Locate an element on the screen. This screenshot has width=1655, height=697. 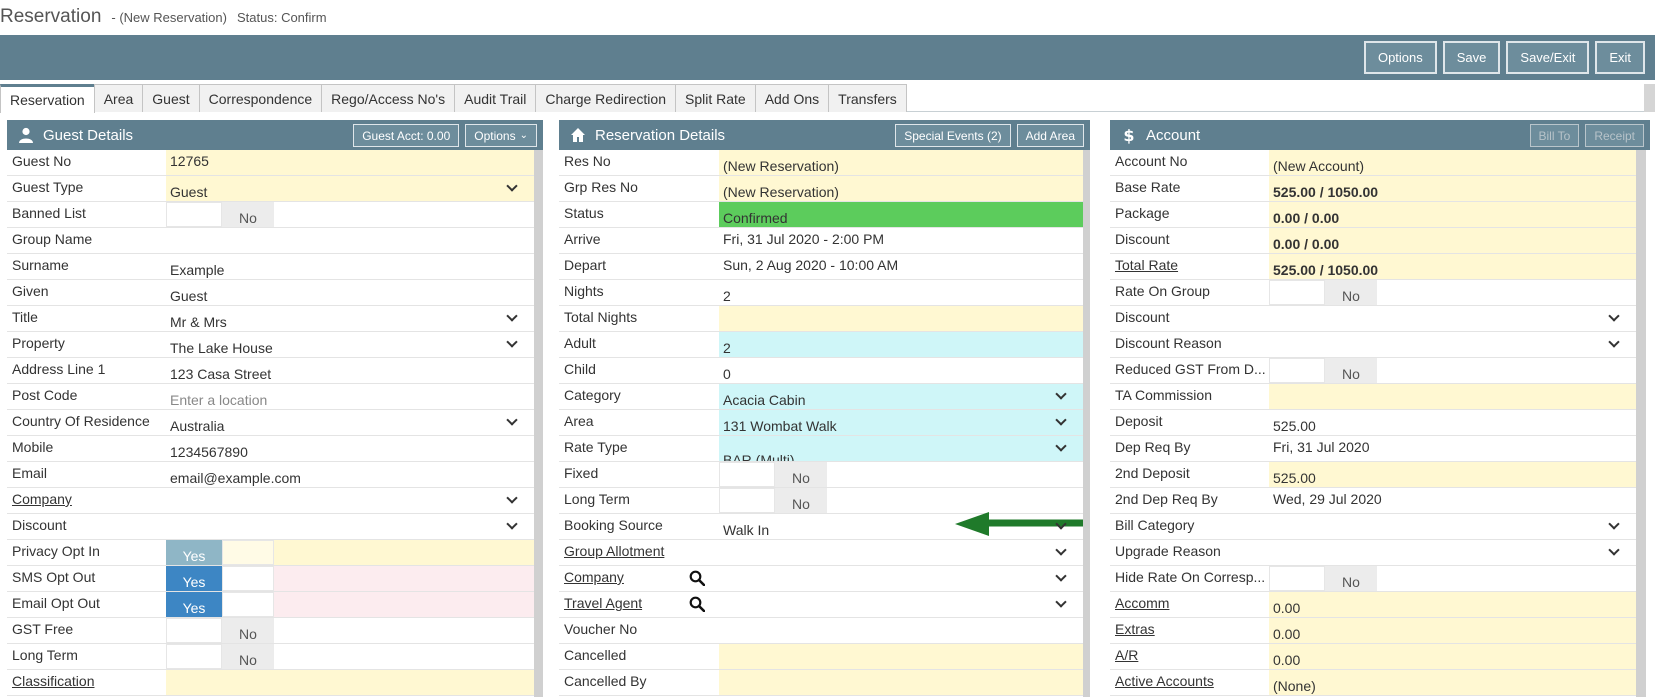
guest-type-select: Guest is located at coordinates (350, 188).